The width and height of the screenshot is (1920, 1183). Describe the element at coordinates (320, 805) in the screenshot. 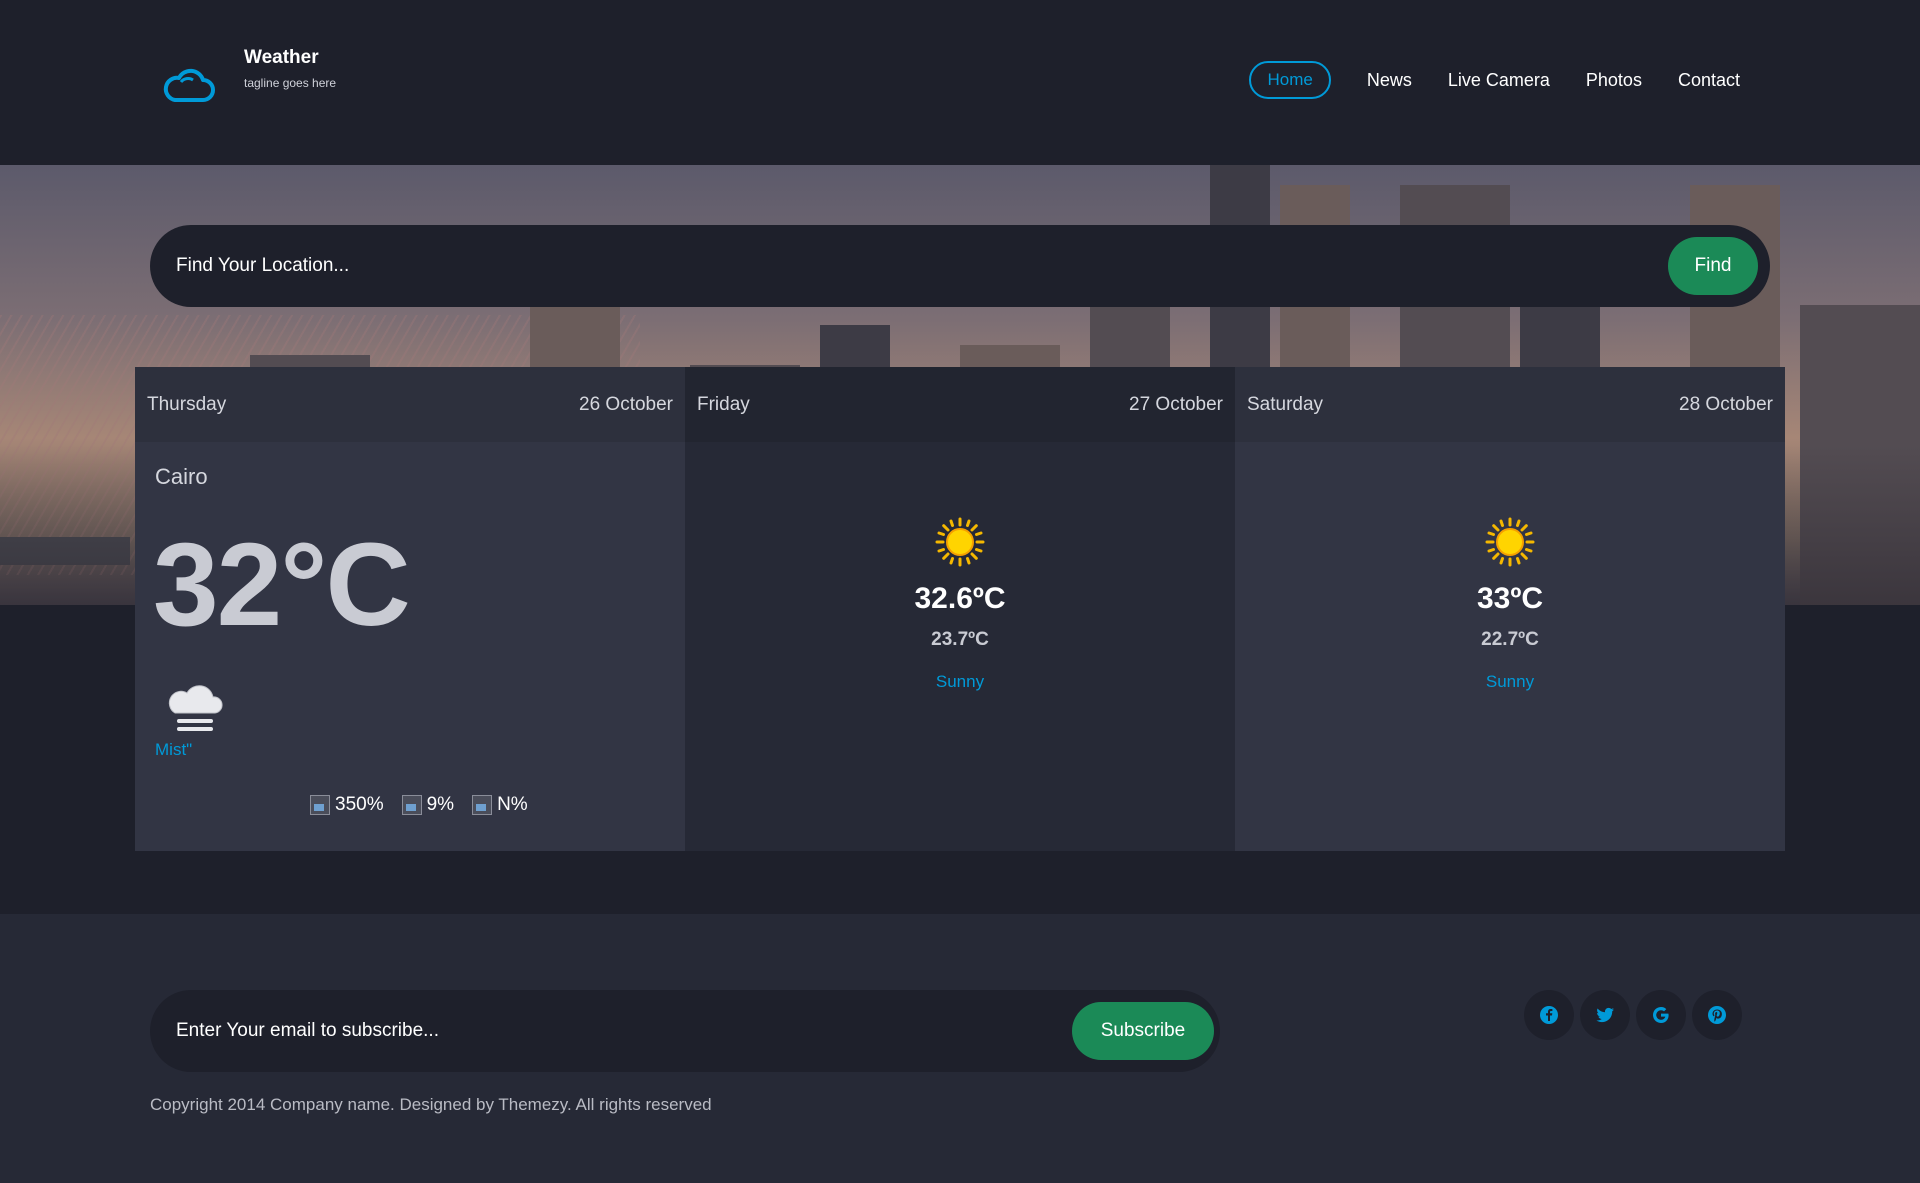

I see `umbrella-icon` at that location.